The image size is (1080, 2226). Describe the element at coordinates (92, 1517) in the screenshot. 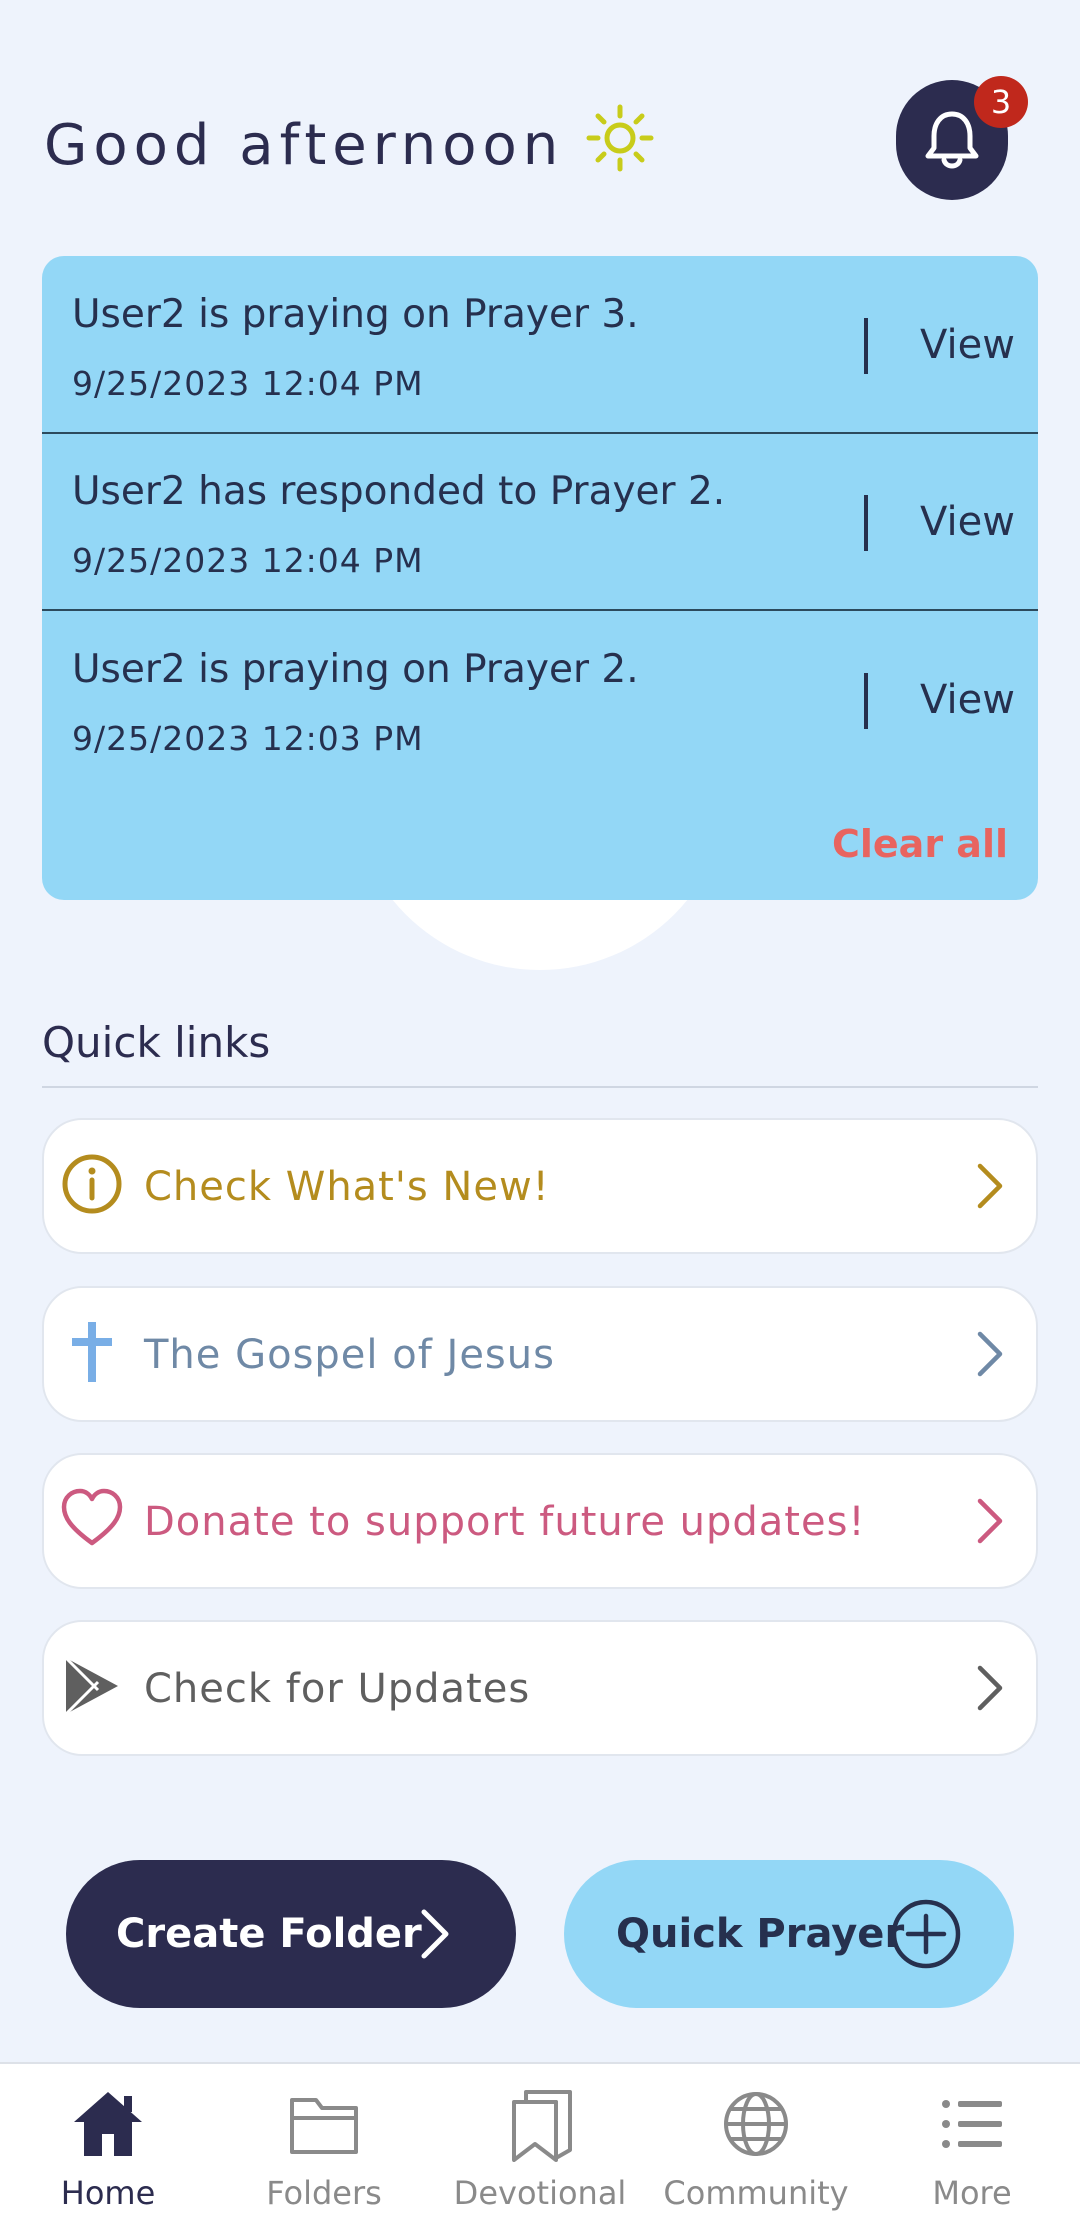

I see `heart-icon` at that location.